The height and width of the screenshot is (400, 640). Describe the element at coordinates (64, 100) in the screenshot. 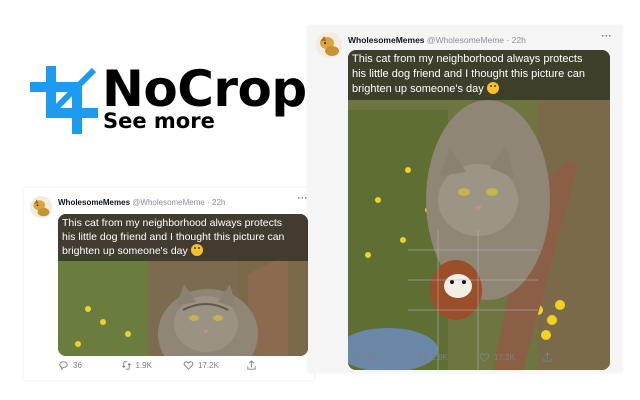

I see `crop-icon` at that location.